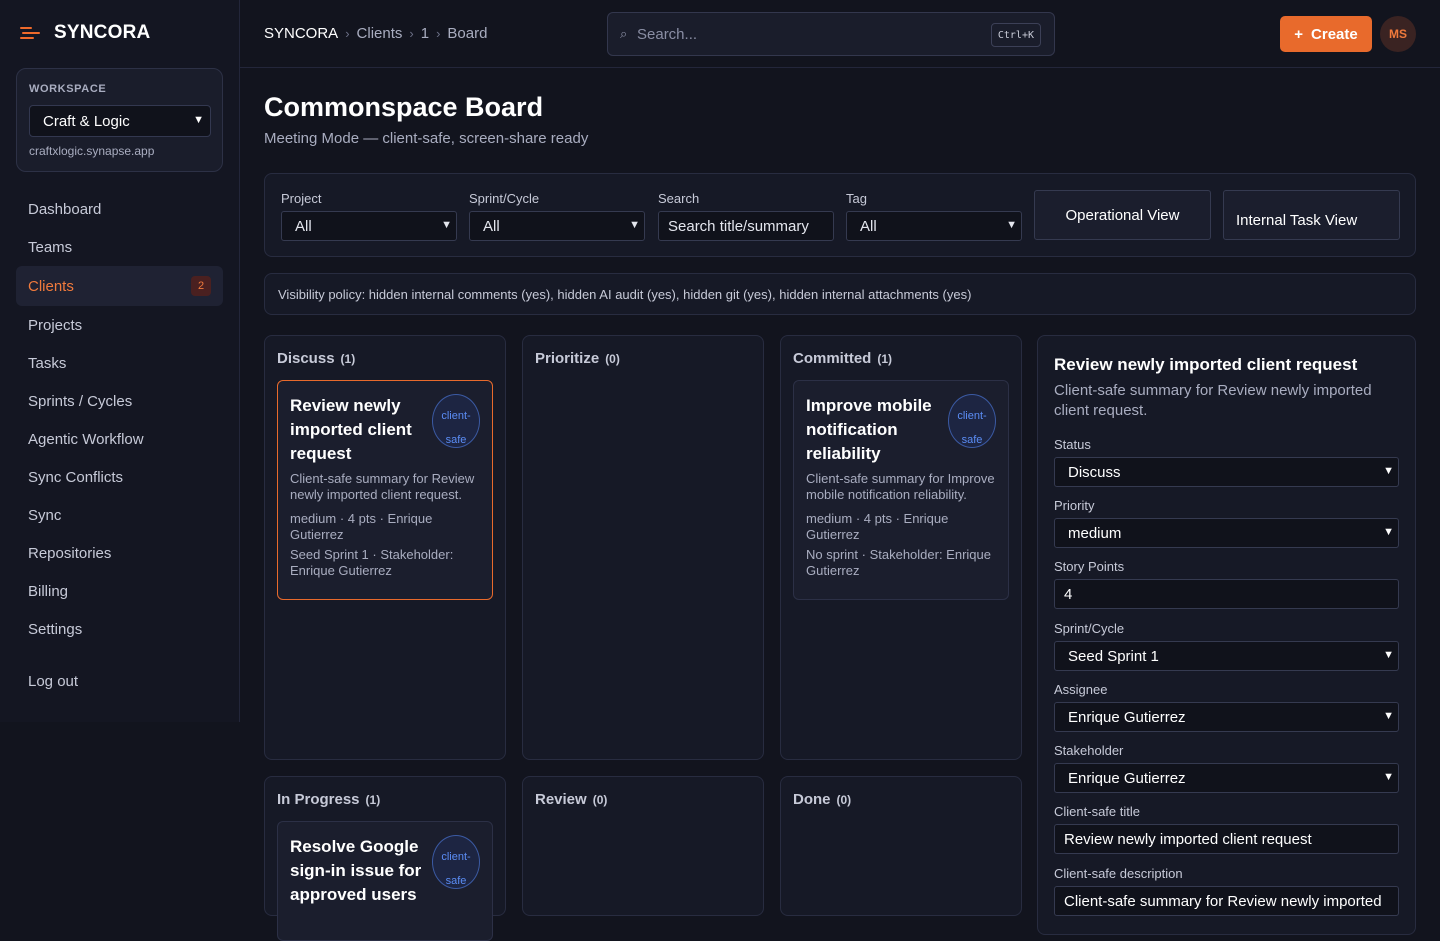 The width and height of the screenshot is (1440, 941). What do you see at coordinates (65, 209) in the screenshot?
I see `sidebar-item-label: Dashboard` at bounding box center [65, 209].